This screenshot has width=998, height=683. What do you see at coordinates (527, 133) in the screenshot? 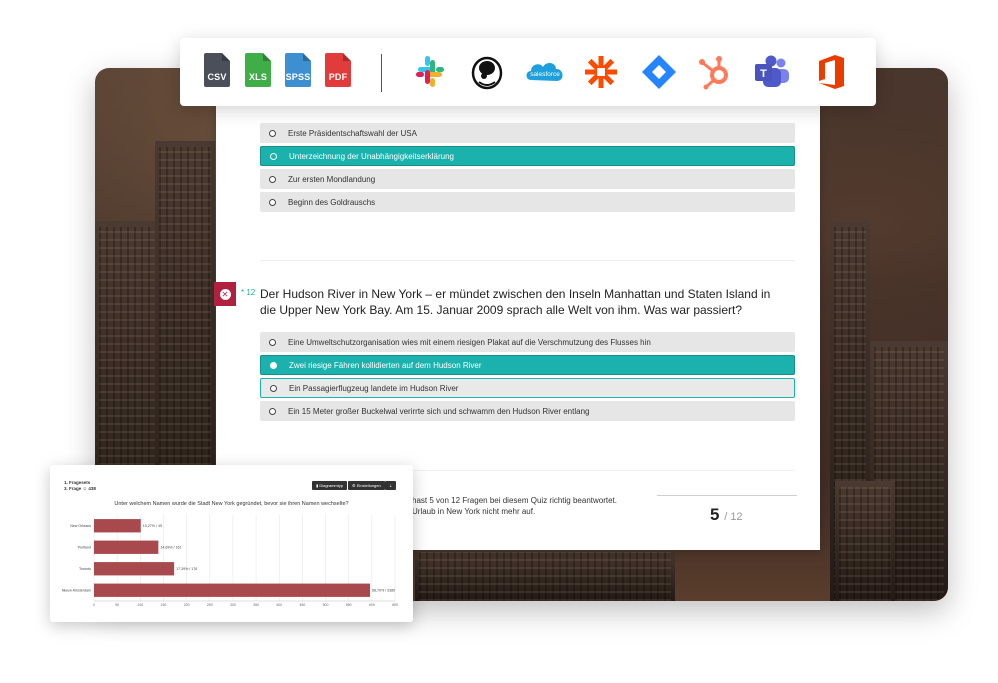
I see `answer-option: Erste Präsidentschaftswahl der USA` at bounding box center [527, 133].